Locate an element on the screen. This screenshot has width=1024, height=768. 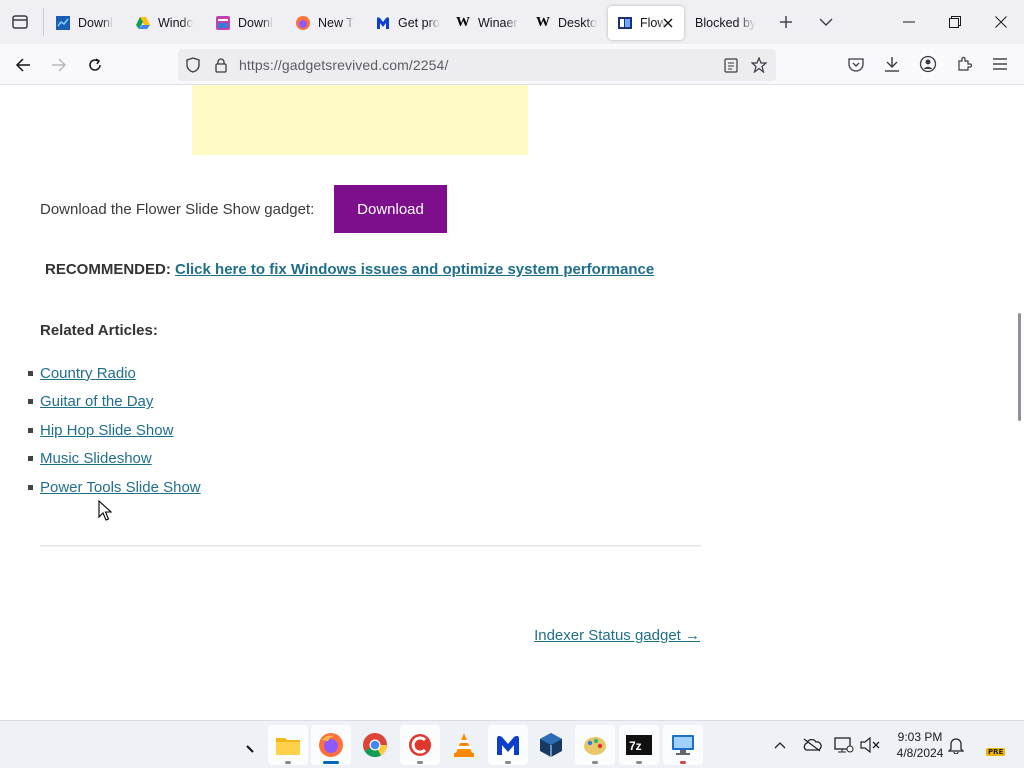
paint-palette-icon is located at coordinates (595, 746).